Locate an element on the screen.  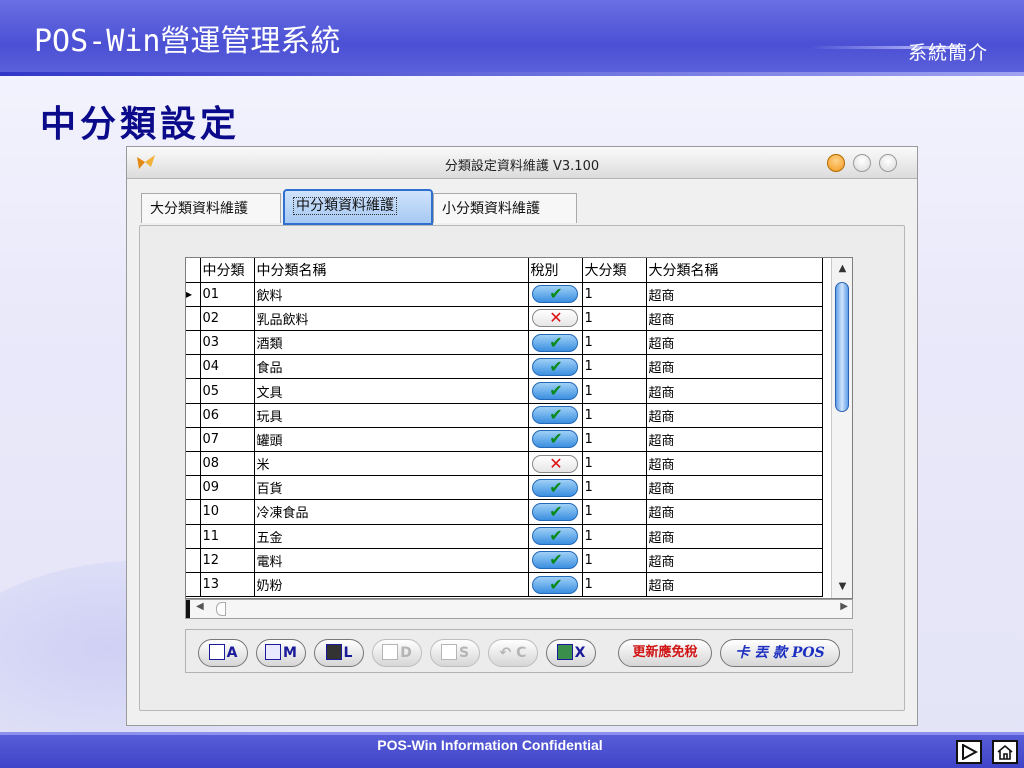
header-major: 大分類 is located at coordinates (614, 270).